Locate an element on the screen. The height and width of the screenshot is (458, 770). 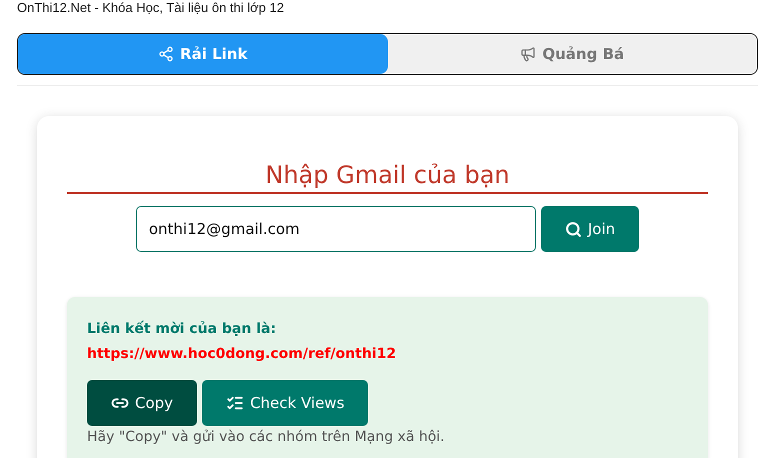
form-heading: Nhập Gmail của bạn is located at coordinates (387, 177).